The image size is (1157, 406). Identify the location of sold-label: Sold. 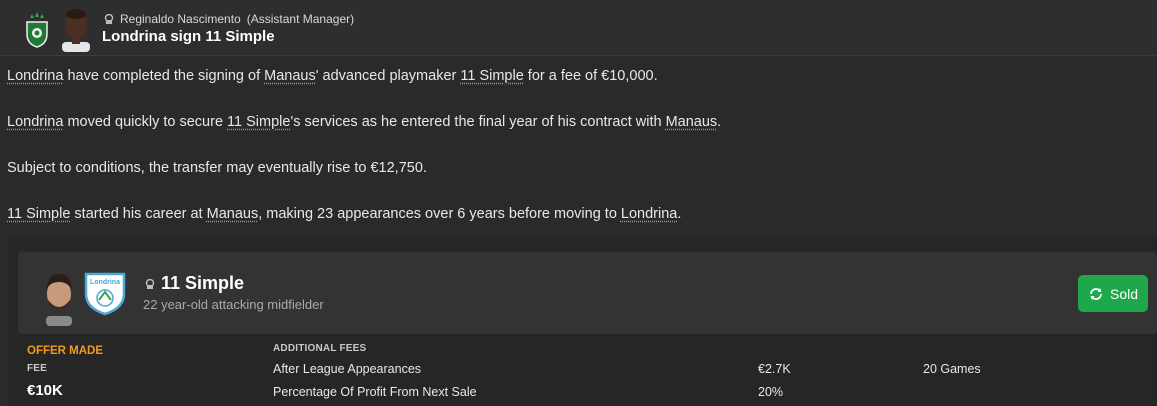
(1124, 293).